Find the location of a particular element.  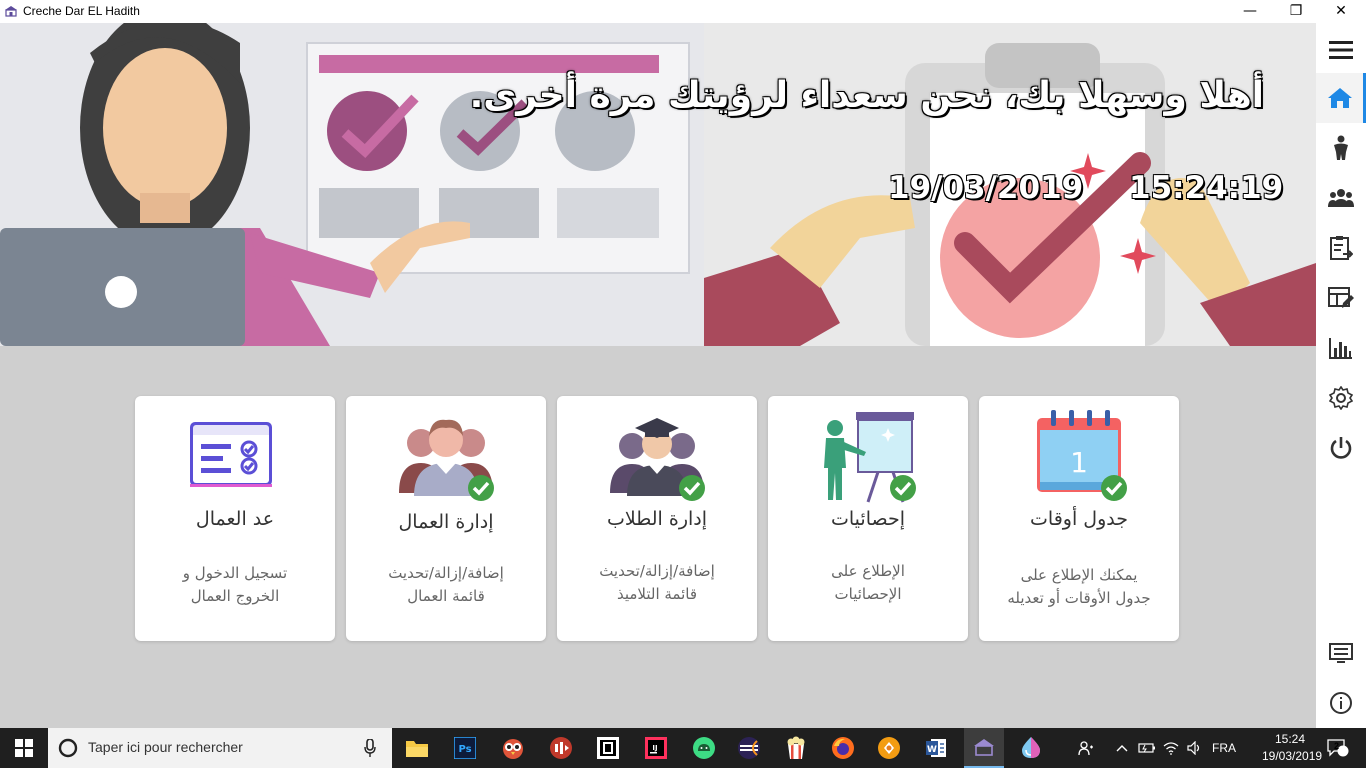

taskbar-time: 15:24 is located at coordinates (1290, 739).